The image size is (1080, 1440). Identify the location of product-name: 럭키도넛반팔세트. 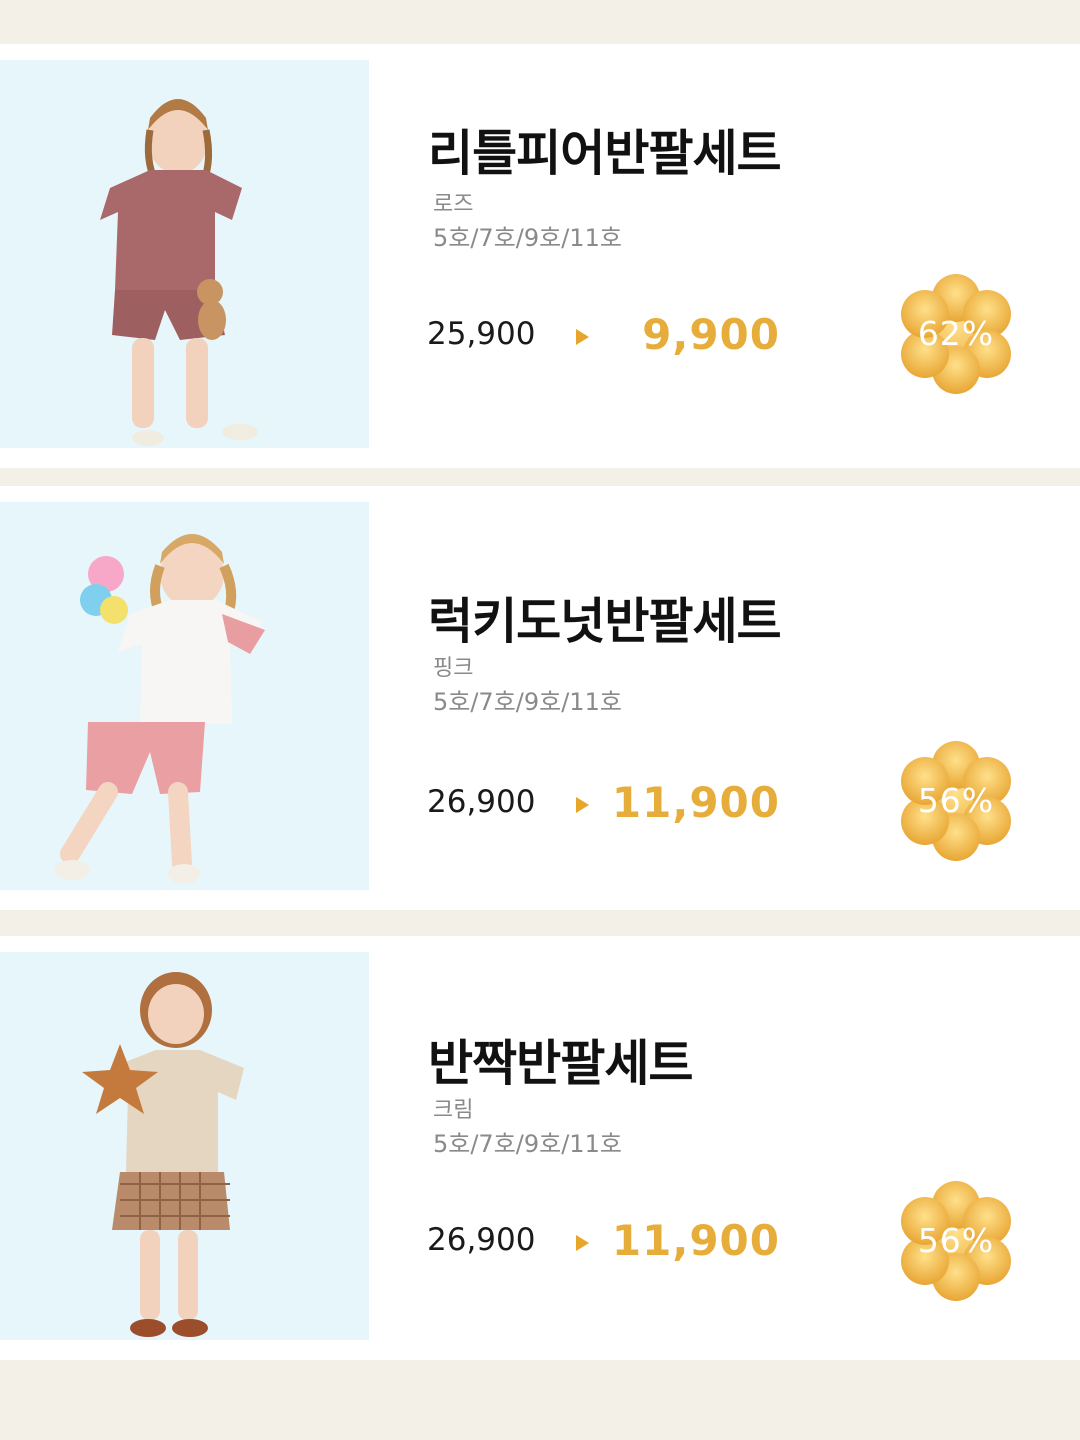
(605, 621).